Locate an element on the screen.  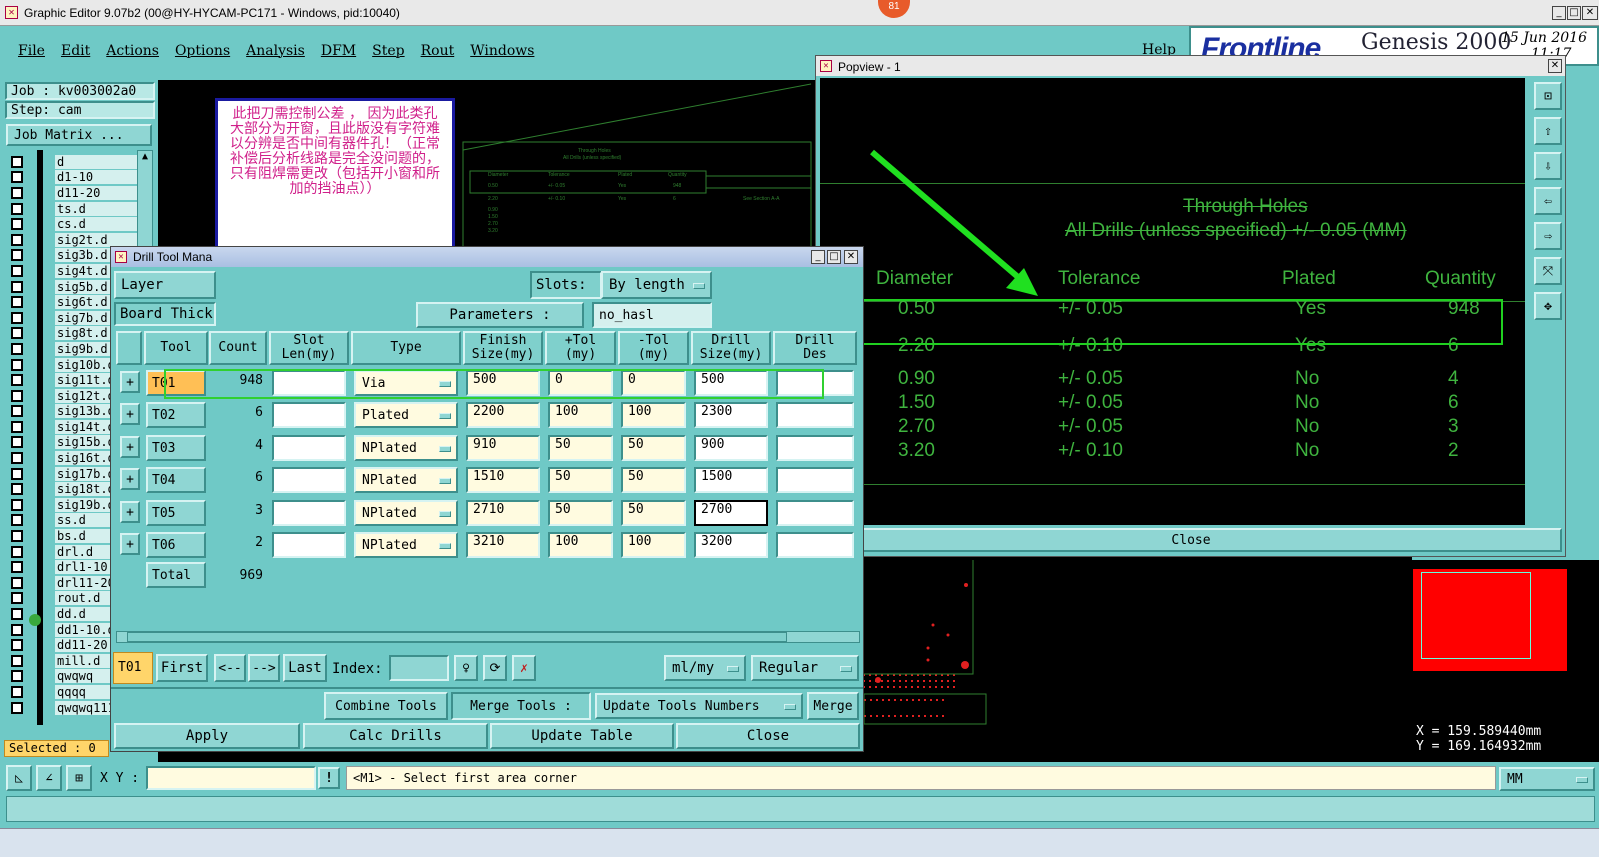
minimize-button: _ is located at coordinates (1559, 13).